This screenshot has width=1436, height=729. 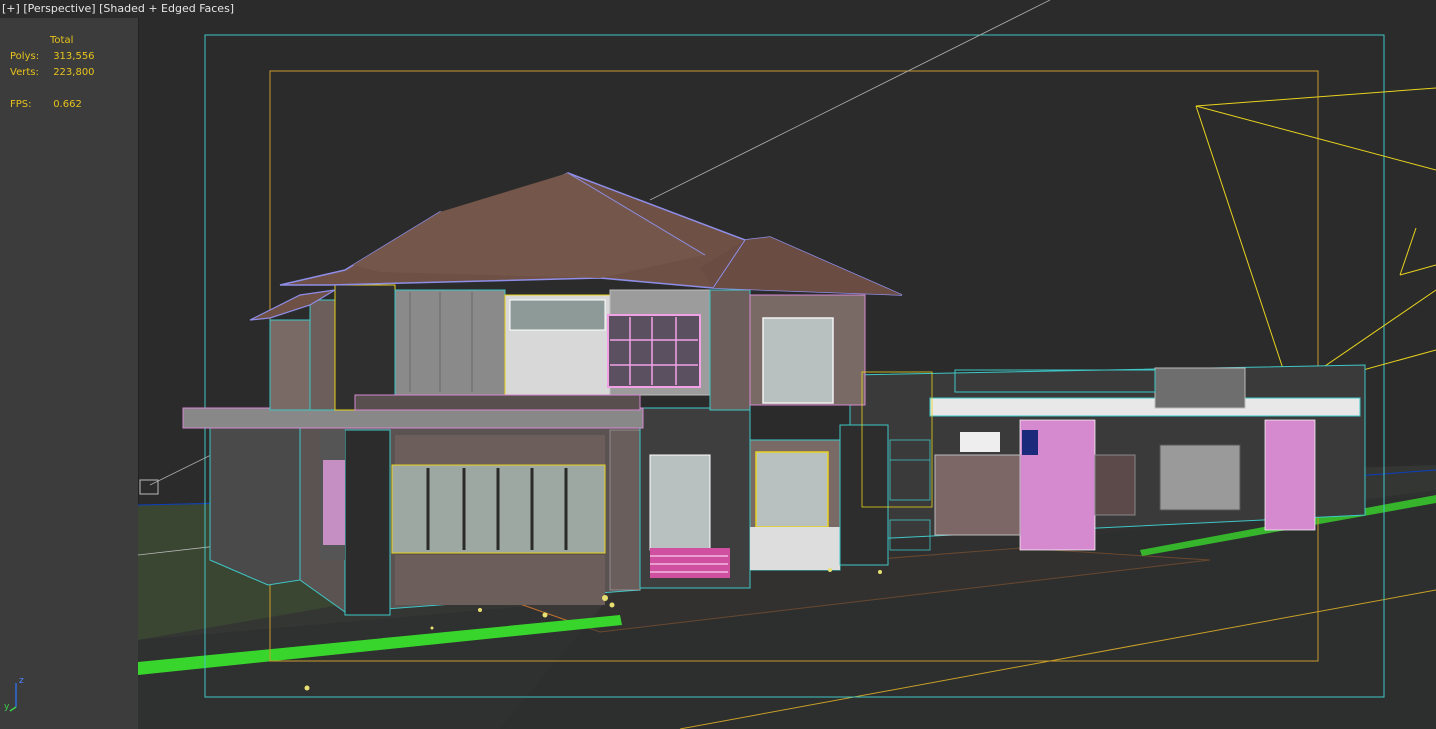 What do you see at coordinates (24, 72) in the screenshot?
I see `verts-label: Verts:` at bounding box center [24, 72].